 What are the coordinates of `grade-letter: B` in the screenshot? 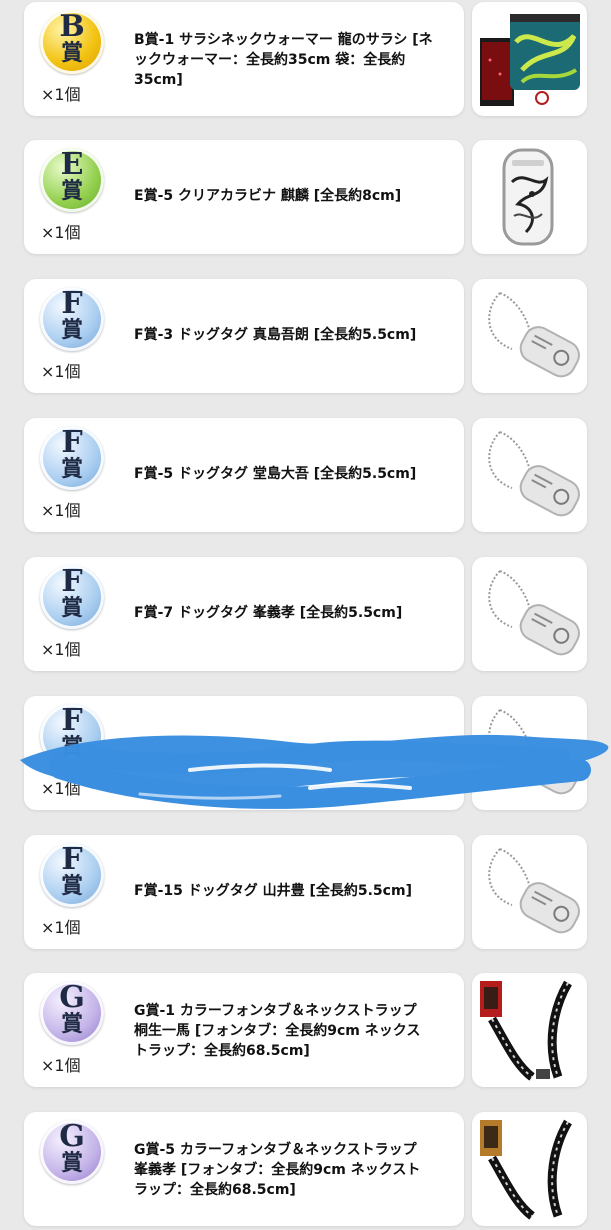 It's located at (72, 26).